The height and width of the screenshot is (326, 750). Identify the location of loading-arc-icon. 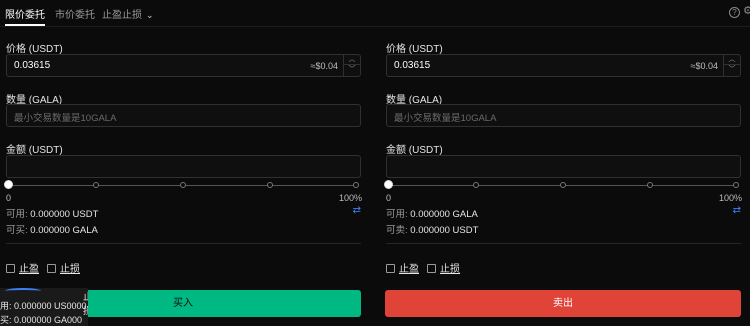
(23, 291).